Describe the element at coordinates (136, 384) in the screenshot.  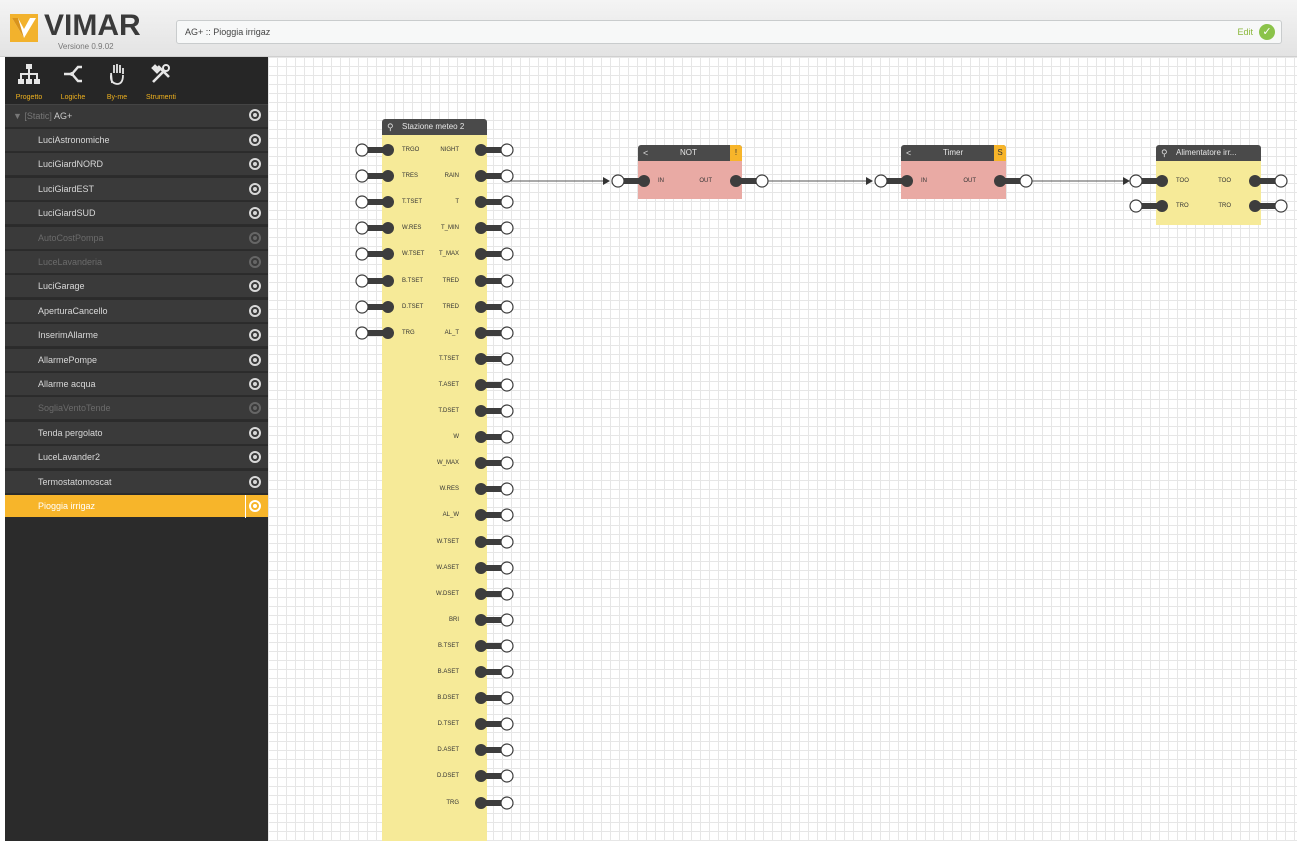
I see `tree-item: Allarme acqua` at that location.